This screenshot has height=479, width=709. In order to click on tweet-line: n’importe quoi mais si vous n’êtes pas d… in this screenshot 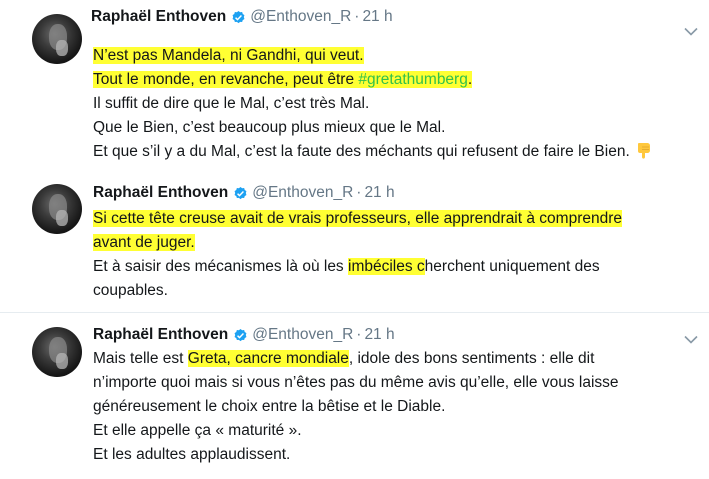, I will do `click(356, 382)`.